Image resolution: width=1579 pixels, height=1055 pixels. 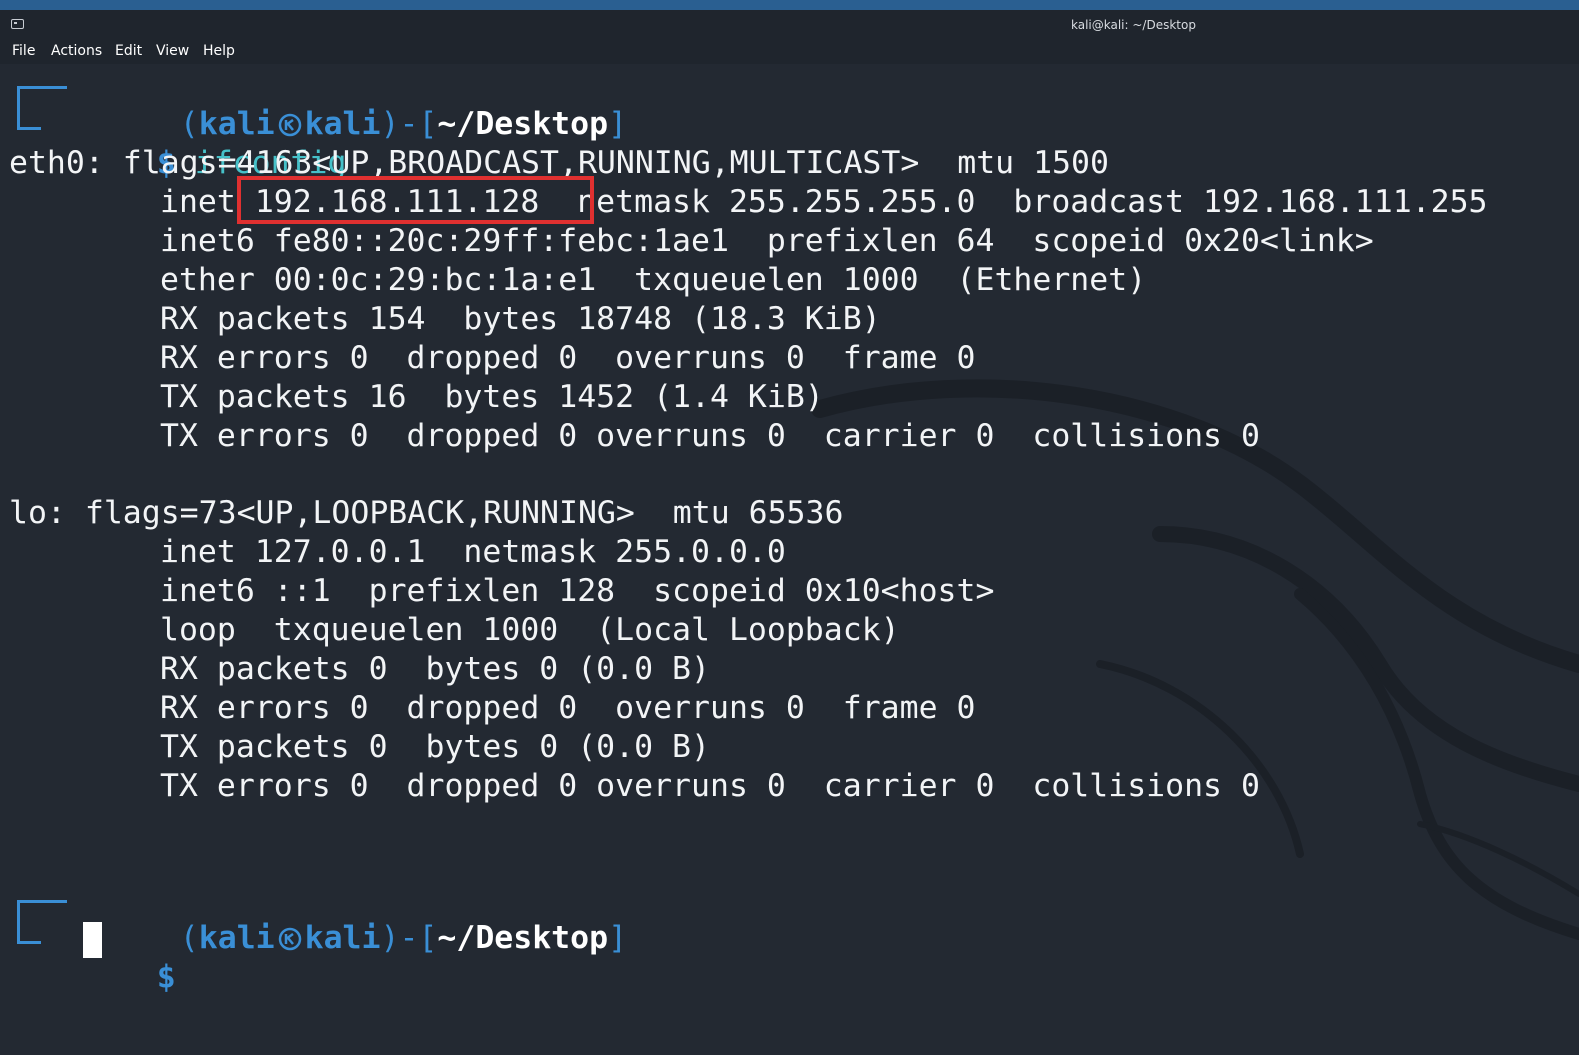 I want to click on command-line: $, so click(x=109, y=977).